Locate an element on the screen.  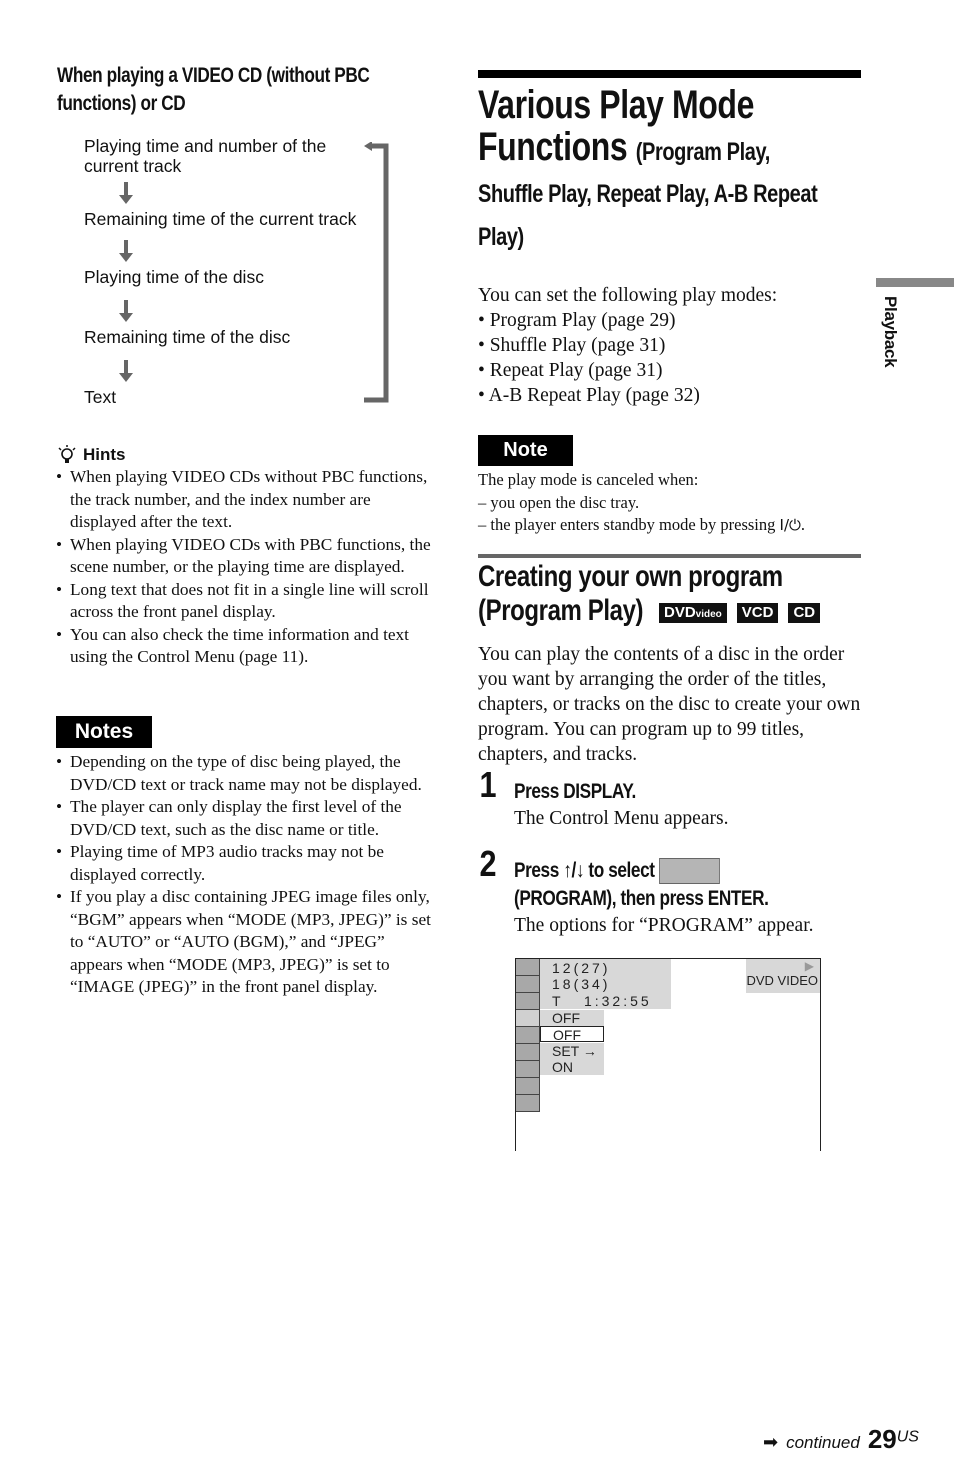
section-title-line-1: Creating your own program is located at coordinates (630, 576).